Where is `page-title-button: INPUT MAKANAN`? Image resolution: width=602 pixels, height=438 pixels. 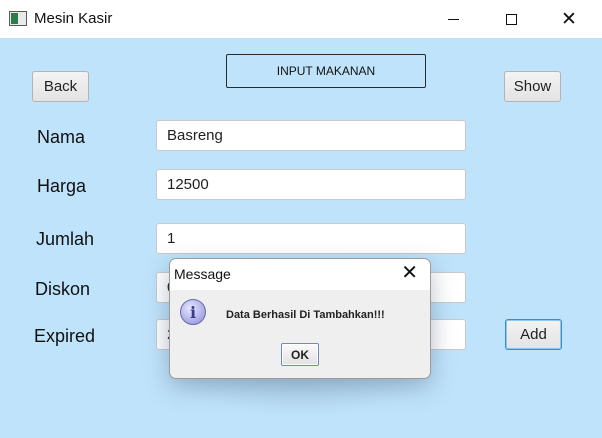
page-title-button: INPUT MAKANAN is located at coordinates (326, 71).